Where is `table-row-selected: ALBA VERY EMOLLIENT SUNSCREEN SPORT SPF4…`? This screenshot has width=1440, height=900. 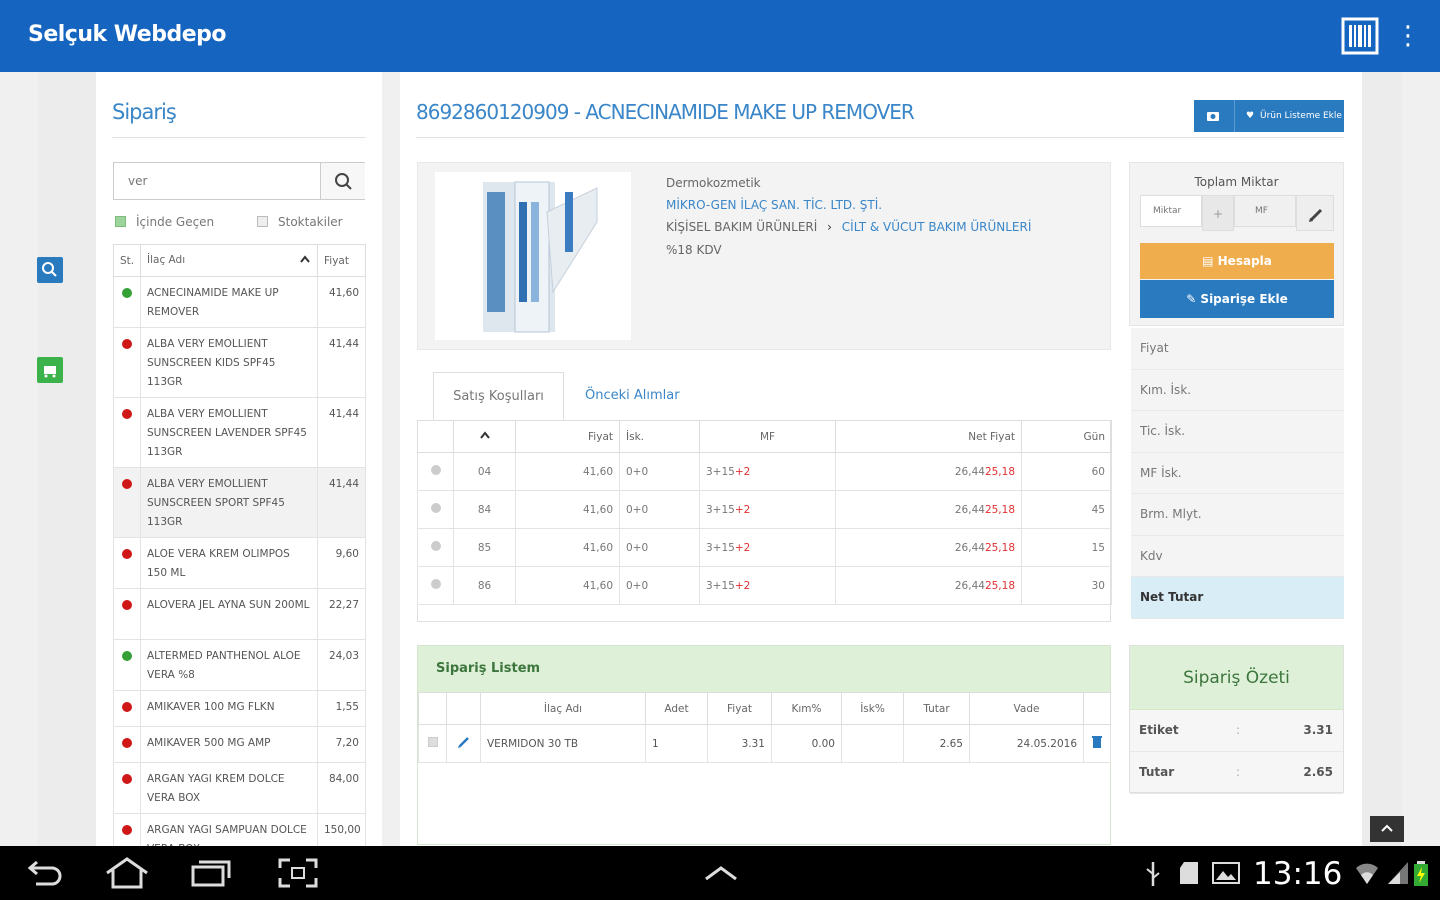
table-row-selected: ALBA VERY EMOLLIENT SUNSCREEN SPORT SPF4… is located at coordinates (239, 502).